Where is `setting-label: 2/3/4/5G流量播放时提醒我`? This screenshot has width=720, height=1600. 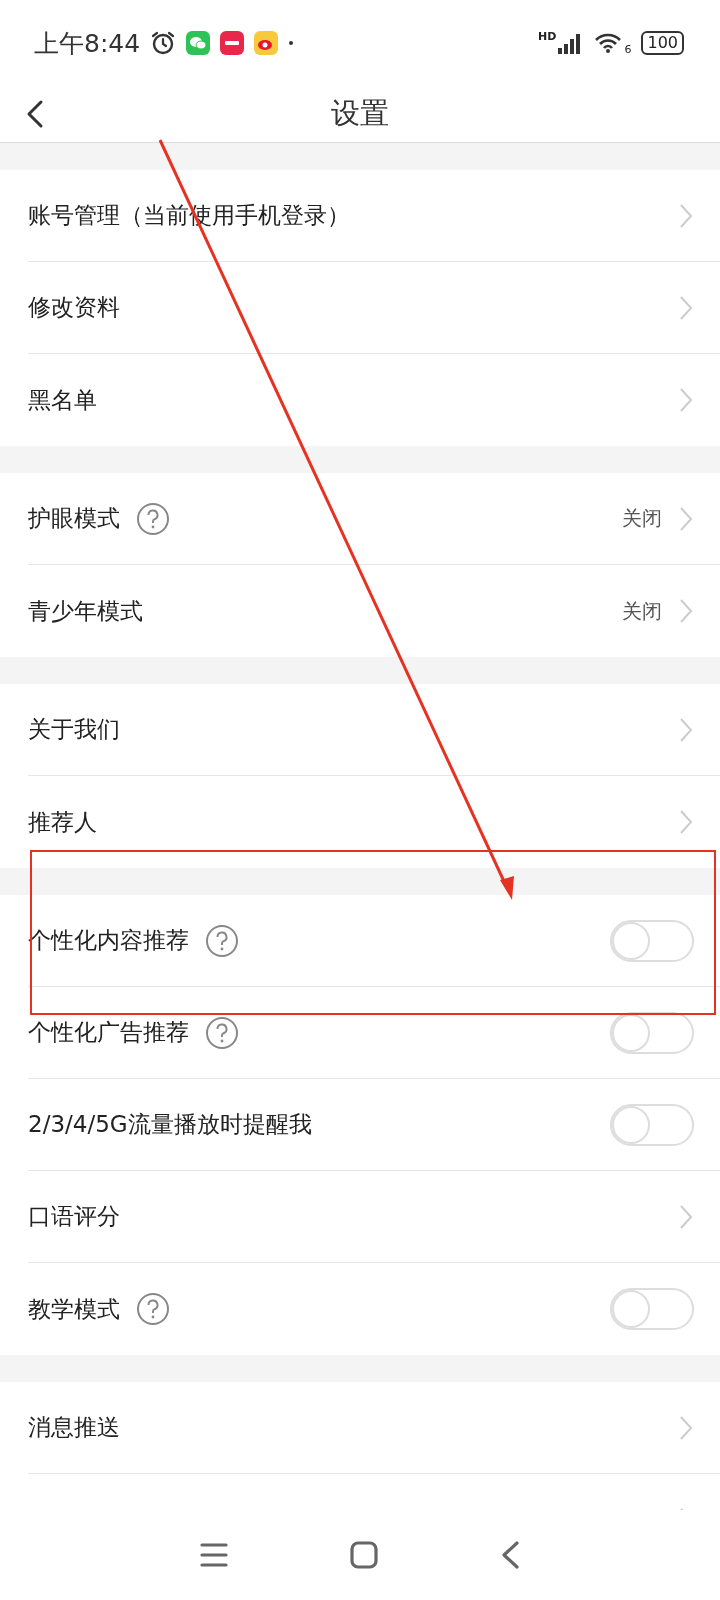
setting-label: 2/3/4/5G流量播放时提醒我 is located at coordinates (170, 1124).